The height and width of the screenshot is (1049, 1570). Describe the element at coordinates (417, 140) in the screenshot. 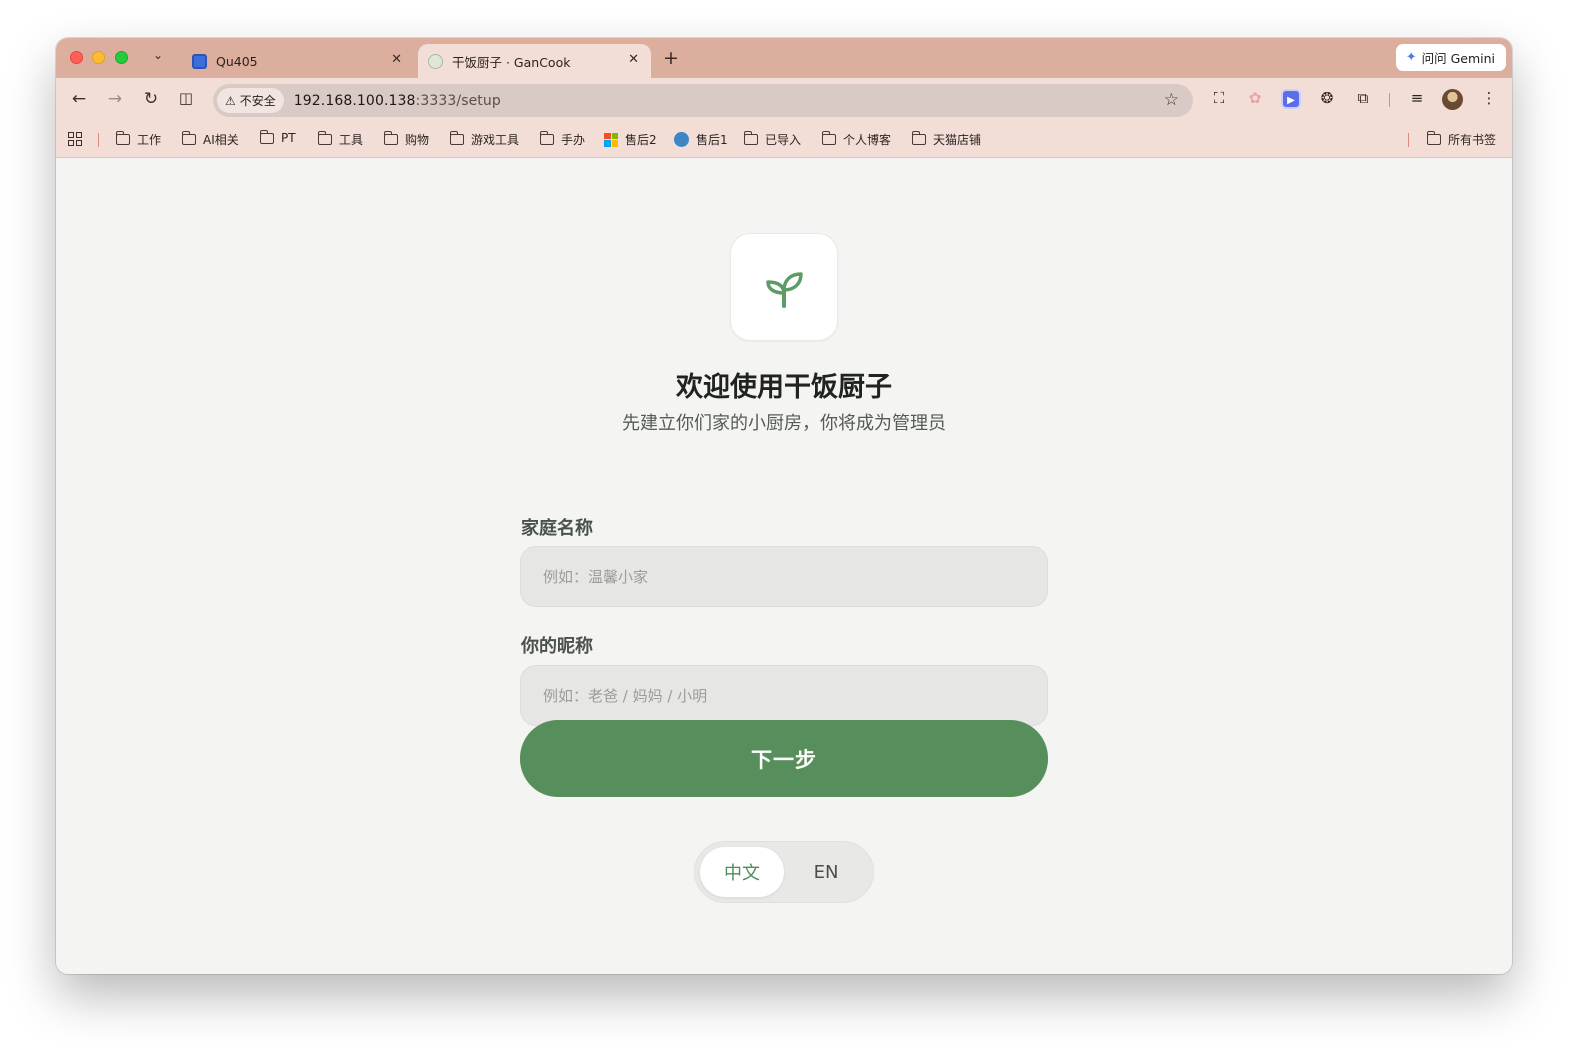

I see `bookmark-label: 购物` at that location.